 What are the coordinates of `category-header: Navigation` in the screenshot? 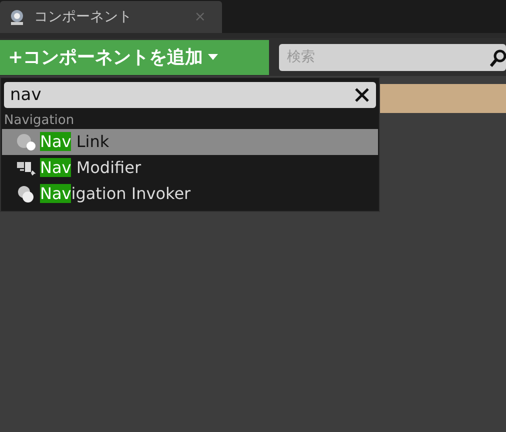 It's located at (39, 120).